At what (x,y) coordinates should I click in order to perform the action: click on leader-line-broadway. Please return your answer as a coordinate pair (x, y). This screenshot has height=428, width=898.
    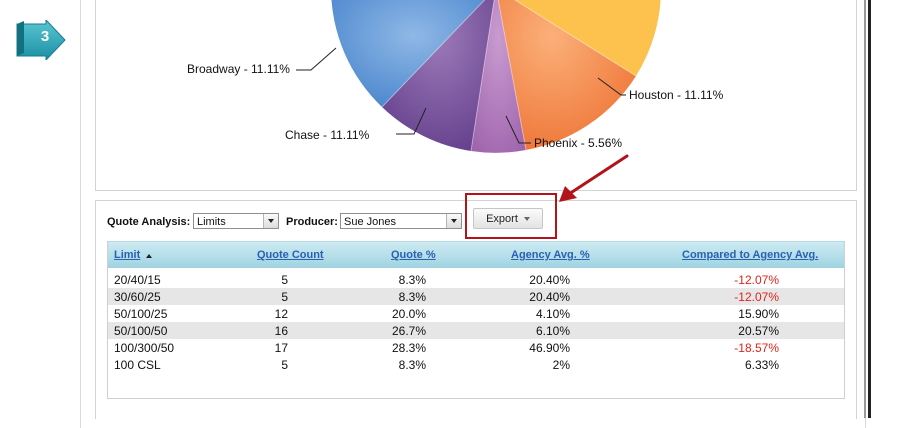
    Looking at the image, I should click on (316, 59).